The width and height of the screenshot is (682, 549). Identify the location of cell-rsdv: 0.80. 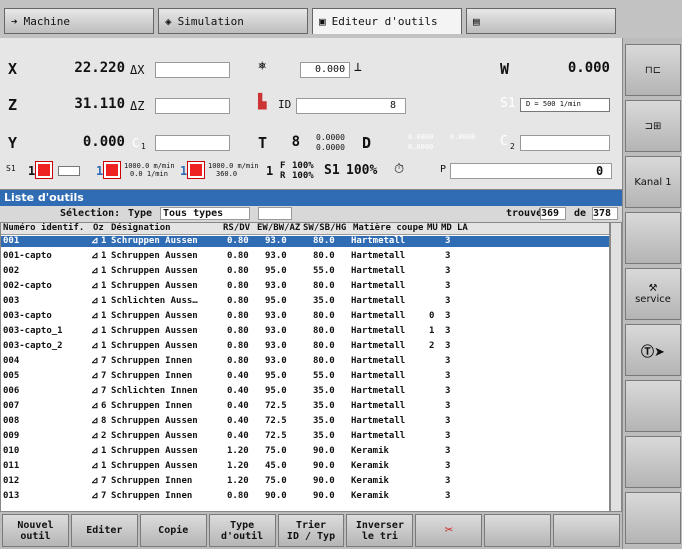
(238, 286).